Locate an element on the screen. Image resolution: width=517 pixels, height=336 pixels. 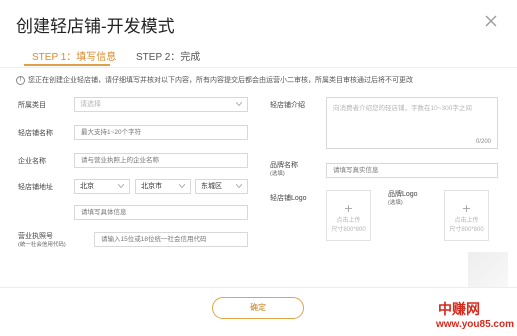
company-name-input is located at coordinates (161, 160).